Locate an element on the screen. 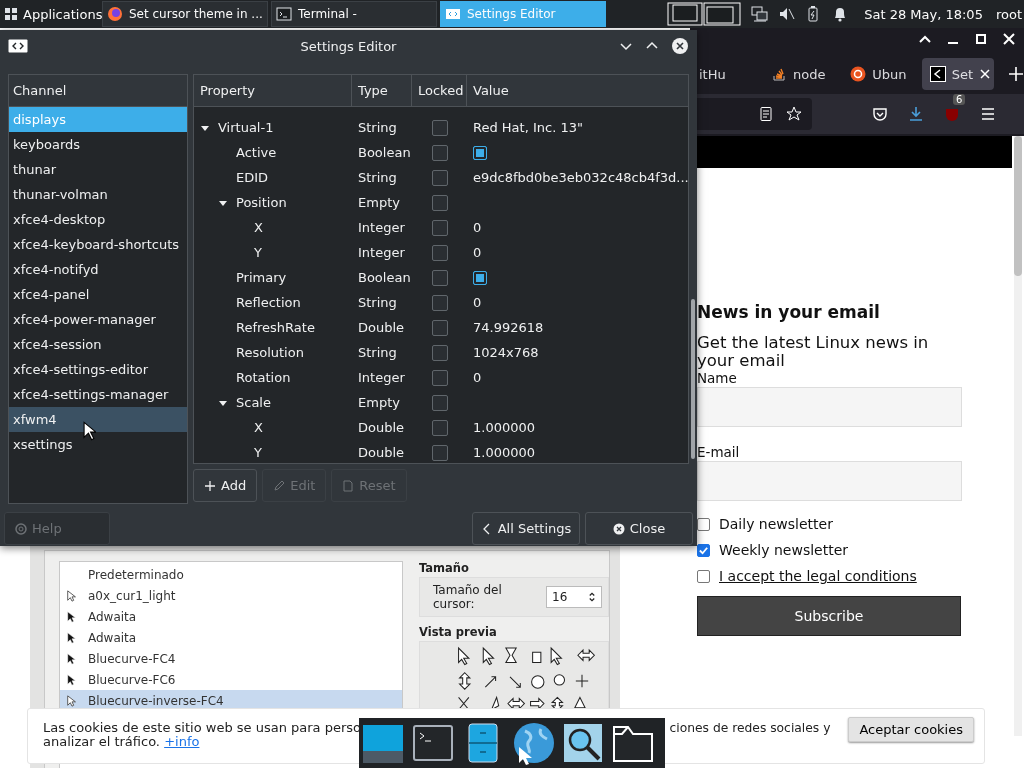 This screenshot has height=768, width=1024. clock: Sat 28 May, 18:05 is located at coordinates (923, 14).